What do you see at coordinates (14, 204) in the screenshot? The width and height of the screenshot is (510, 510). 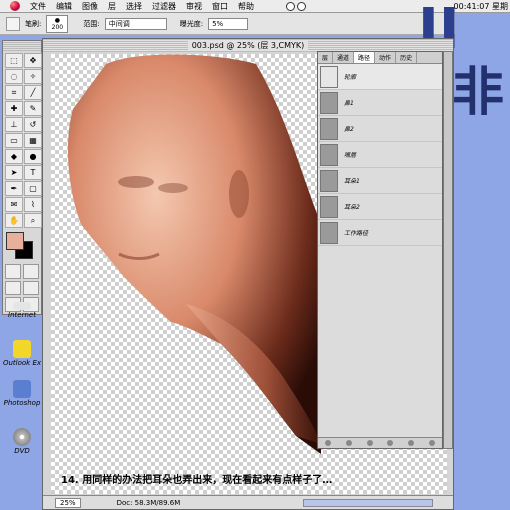 I see `notes-tool-icon: ✉` at bounding box center [14, 204].